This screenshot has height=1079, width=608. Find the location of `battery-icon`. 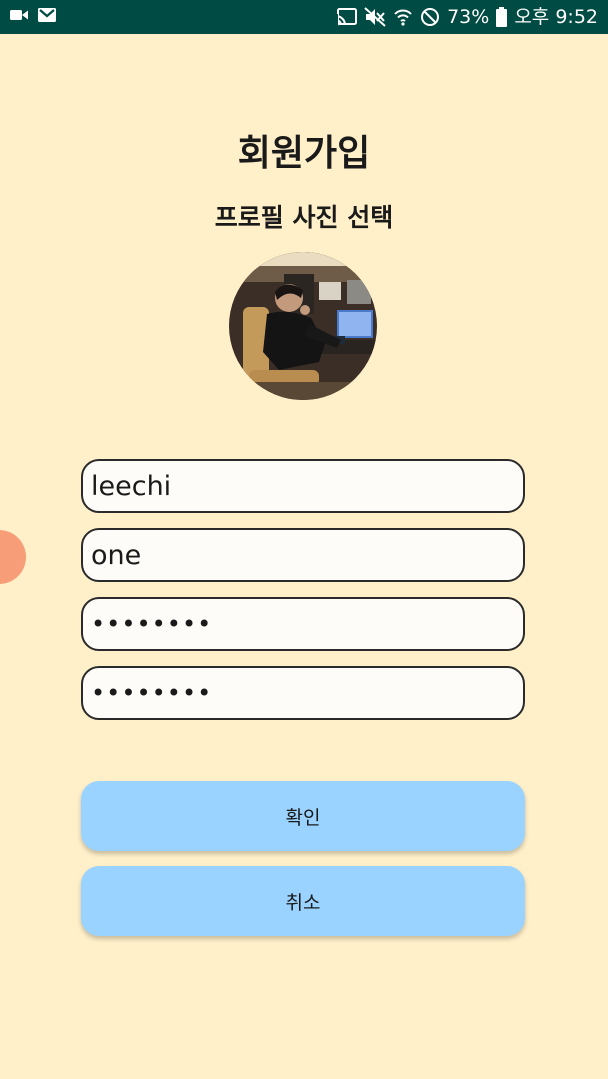

battery-icon is located at coordinates (502, 17).